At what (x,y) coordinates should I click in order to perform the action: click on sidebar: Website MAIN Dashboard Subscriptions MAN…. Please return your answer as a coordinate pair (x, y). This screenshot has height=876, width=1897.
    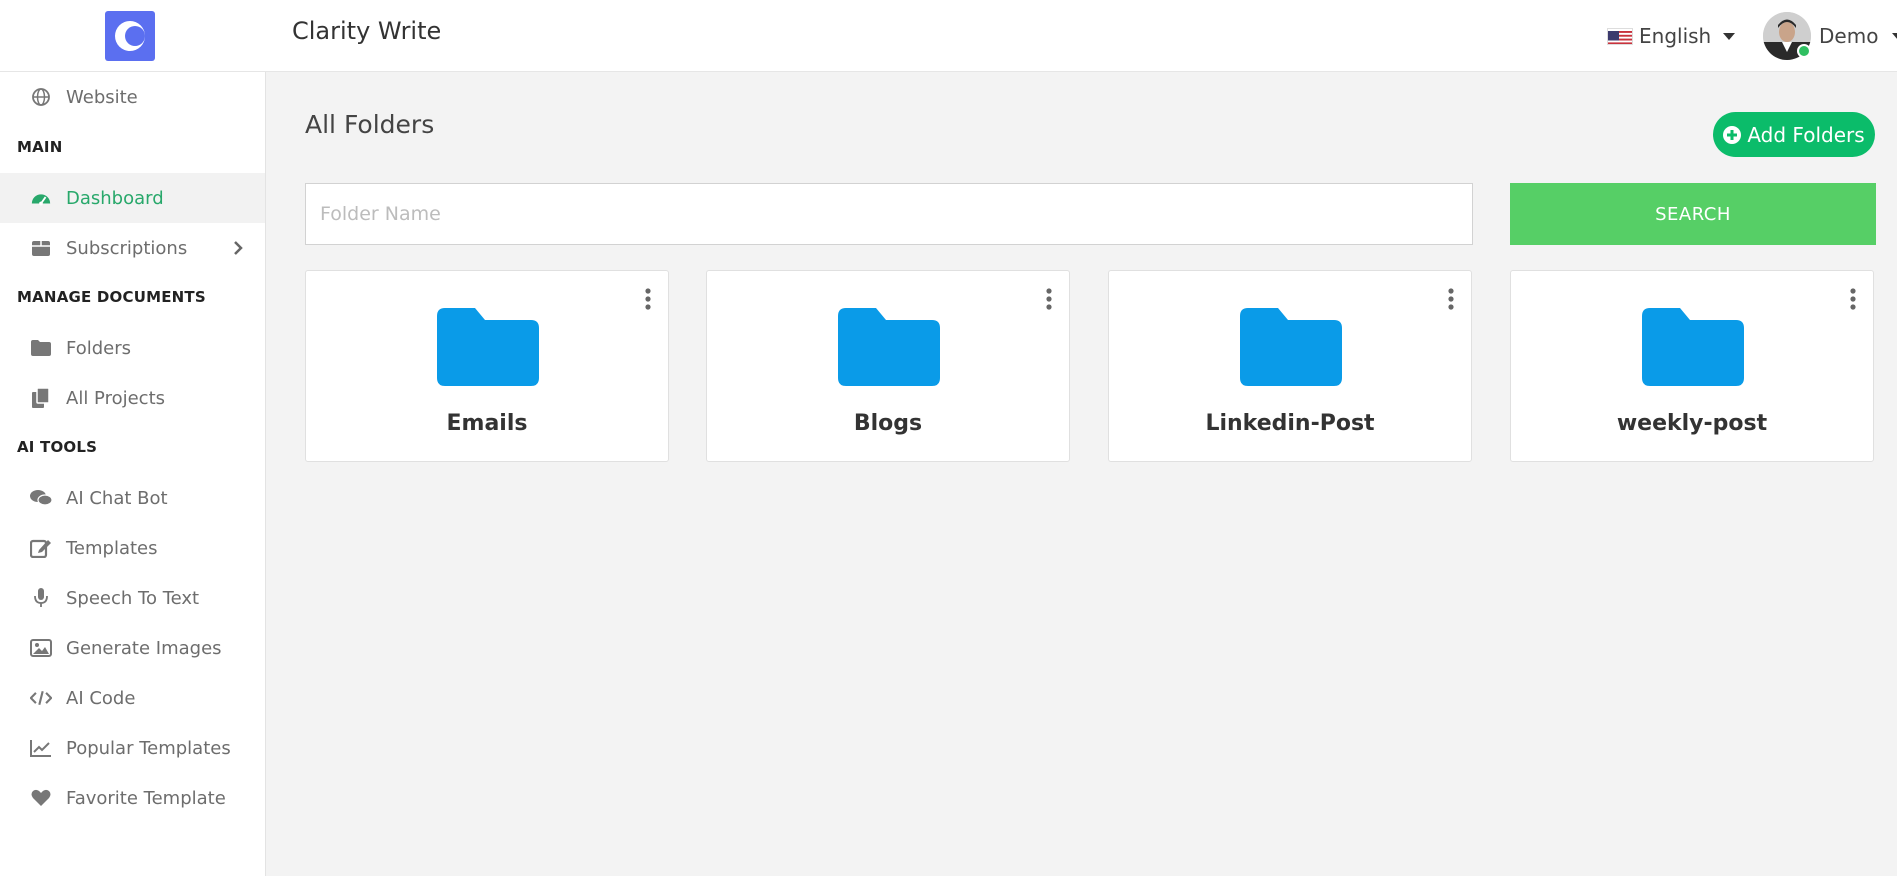
    Looking at the image, I should click on (133, 474).